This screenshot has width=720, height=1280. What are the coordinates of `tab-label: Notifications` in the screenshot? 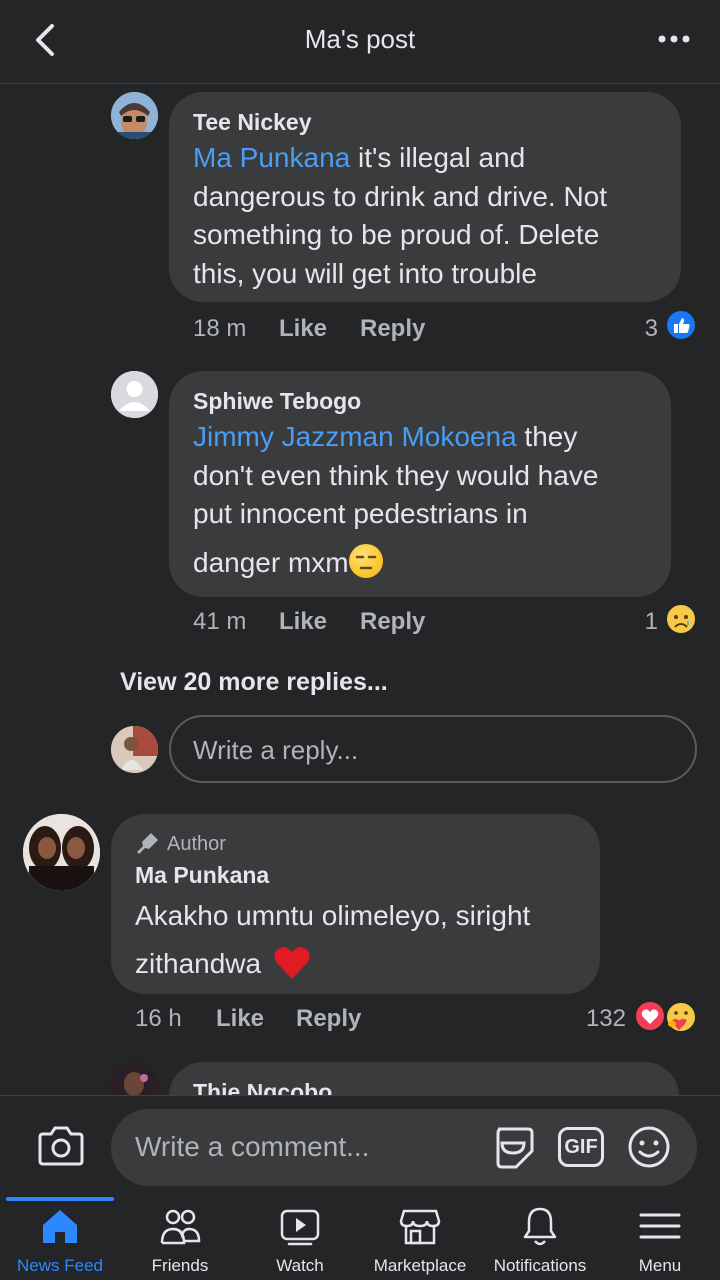 It's located at (540, 1265).